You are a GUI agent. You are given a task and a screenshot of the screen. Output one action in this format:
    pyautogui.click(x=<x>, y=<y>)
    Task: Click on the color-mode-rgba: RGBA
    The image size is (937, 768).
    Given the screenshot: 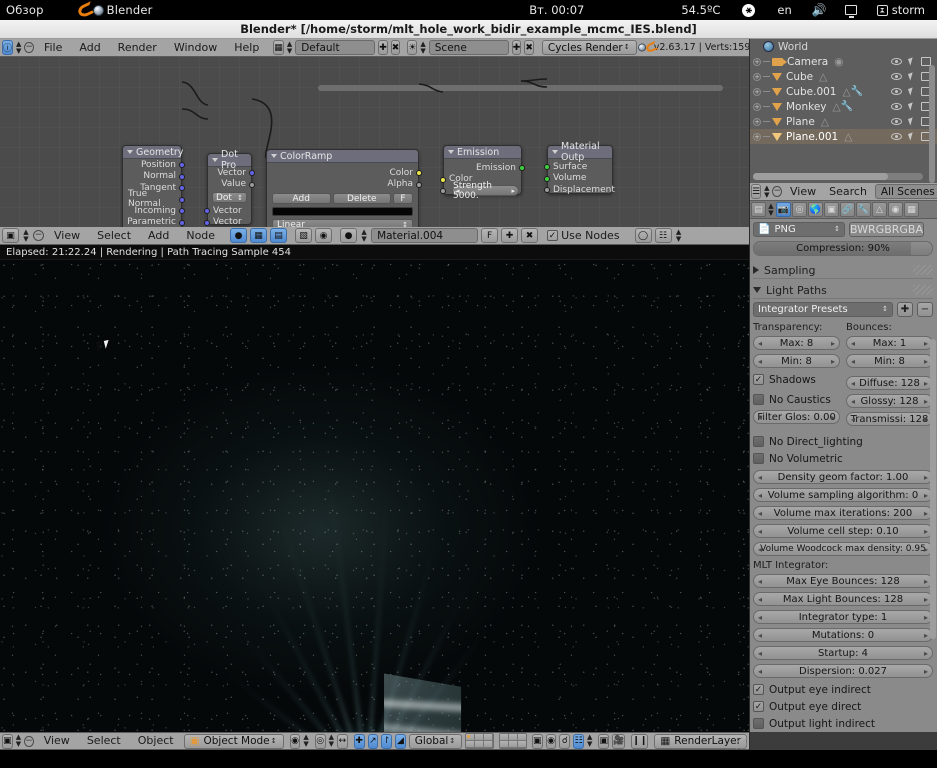 What is the action you would take?
    pyautogui.click(x=907, y=229)
    